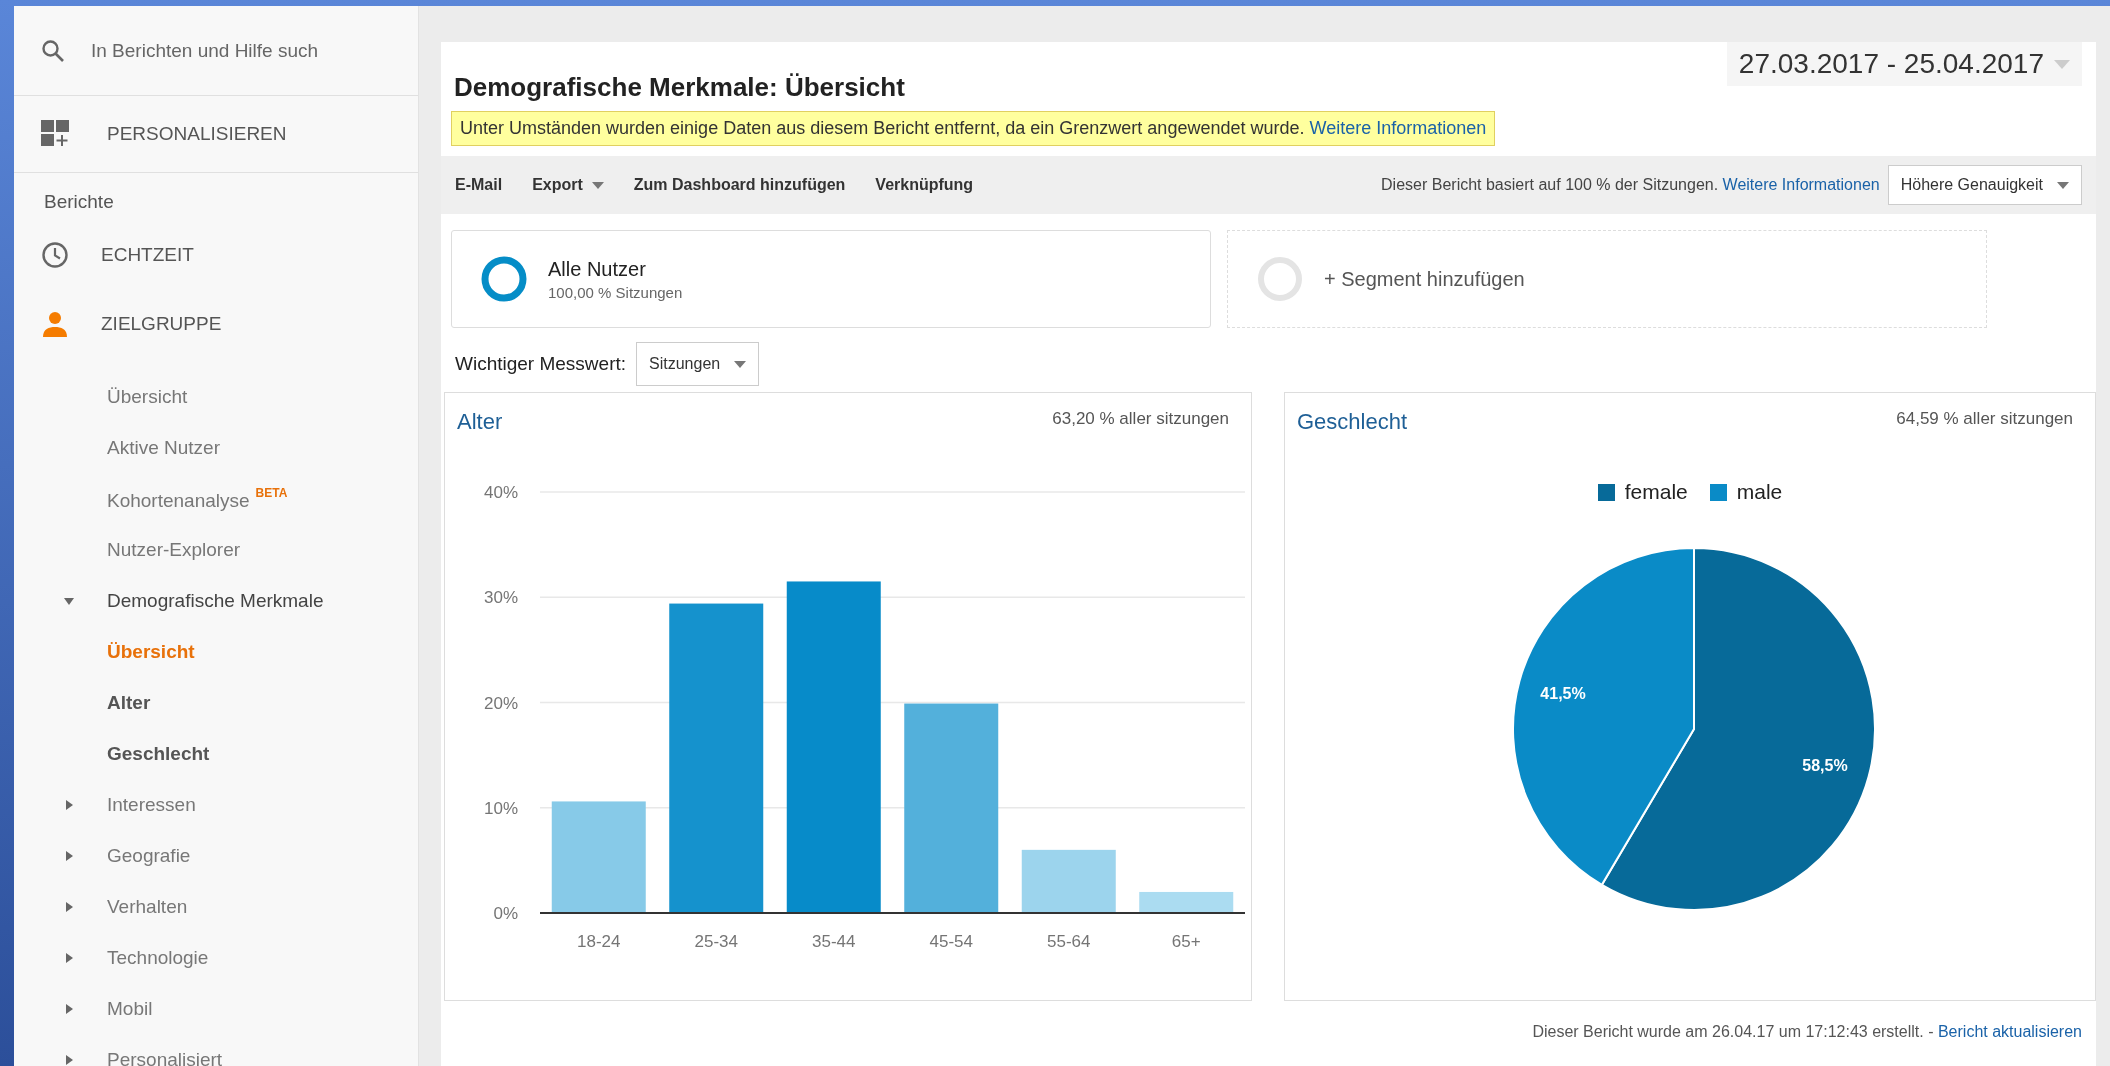 Image resolution: width=2110 pixels, height=1066 pixels. Describe the element at coordinates (541, 364) in the screenshot. I see `metric-label: Wichtiger Messwert:` at that location.